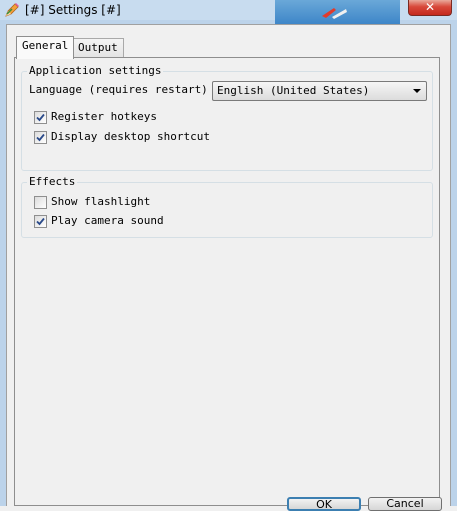 This screenshot has height=511, width=457. What do you see at coordinates (95, 70) in the screenshot?
I see `application-settings-title: Application settings` at bounding box center [95, 70].